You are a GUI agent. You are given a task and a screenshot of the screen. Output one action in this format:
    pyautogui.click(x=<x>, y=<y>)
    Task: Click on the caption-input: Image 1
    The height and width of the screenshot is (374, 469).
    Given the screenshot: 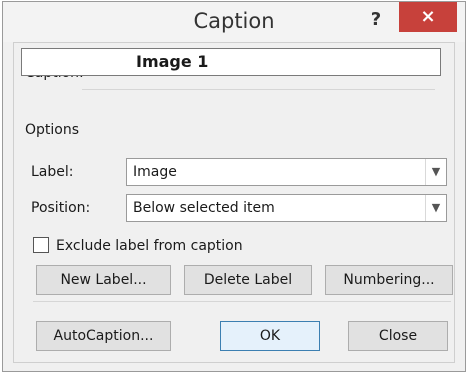 What is the action you would take?
    pyautogui.click(x=231, y=62)
    